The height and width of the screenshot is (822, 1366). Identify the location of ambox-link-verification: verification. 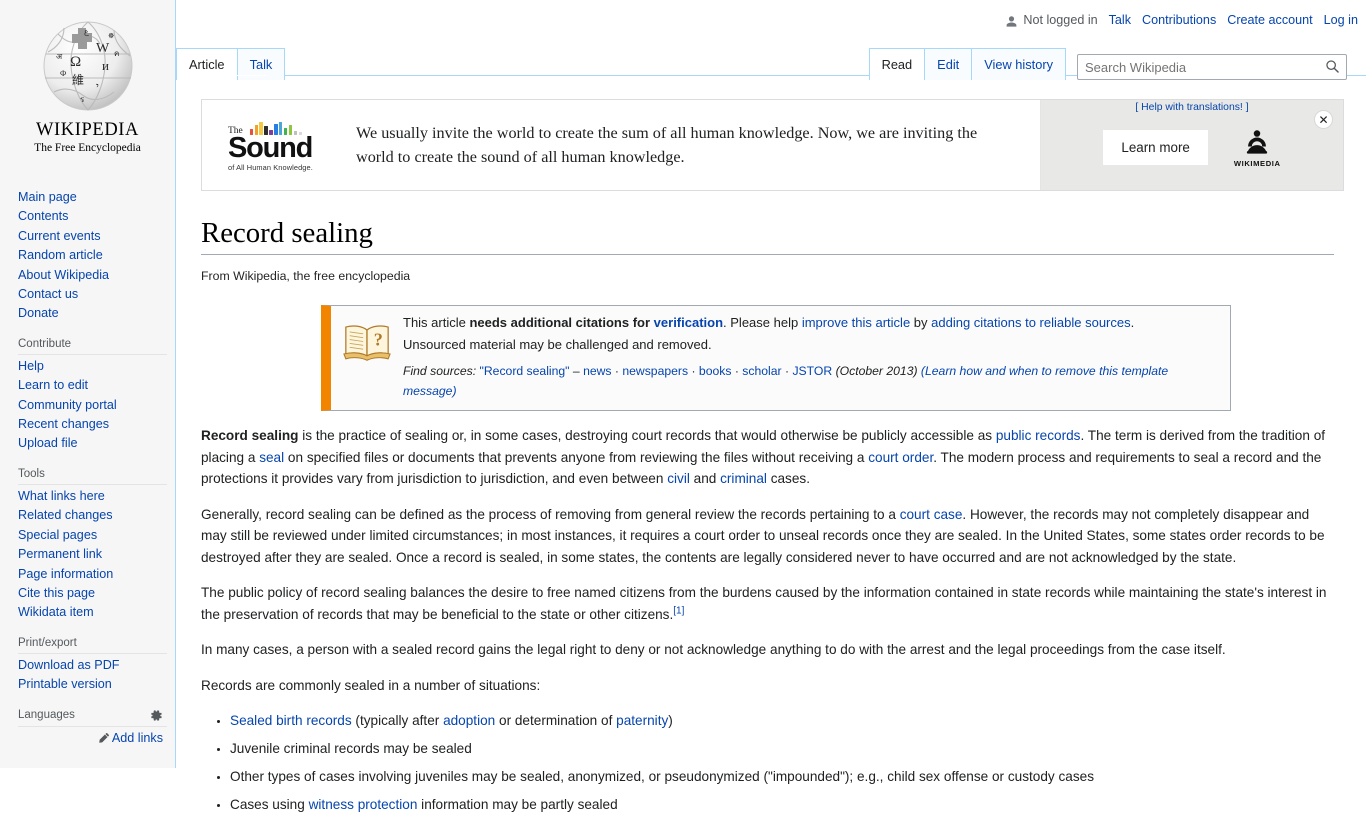
(688, 322).